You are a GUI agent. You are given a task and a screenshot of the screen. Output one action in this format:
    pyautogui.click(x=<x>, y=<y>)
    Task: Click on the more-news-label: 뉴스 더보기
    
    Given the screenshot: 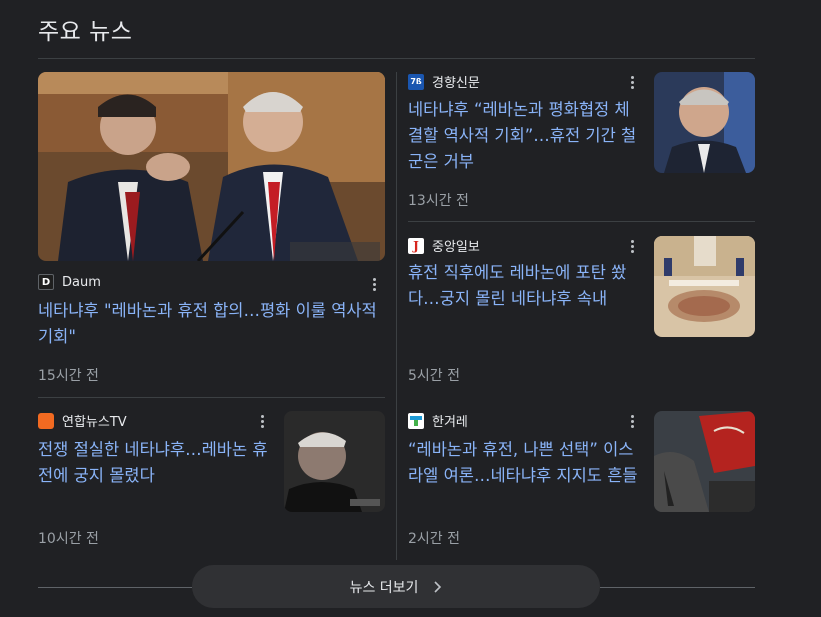 What is the action you would take?
    pyautogui.click(x=384, y=587)
    